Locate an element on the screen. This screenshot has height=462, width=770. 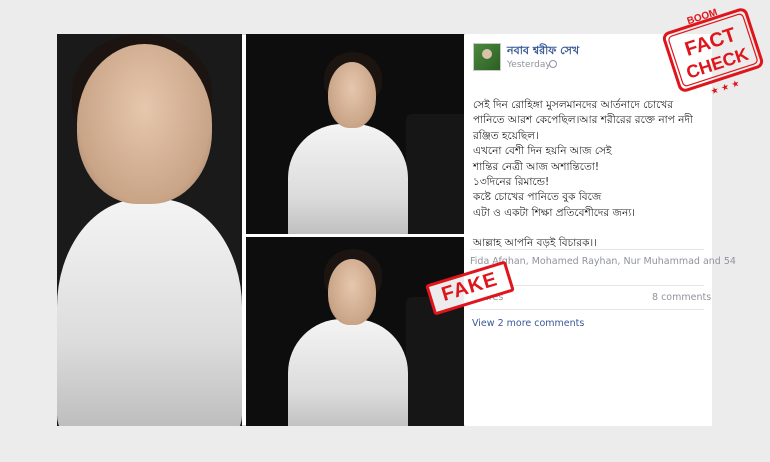
post-line: কষ্টে চোখের পানিতে বুক বিজে is located at coordinates (537, 197).